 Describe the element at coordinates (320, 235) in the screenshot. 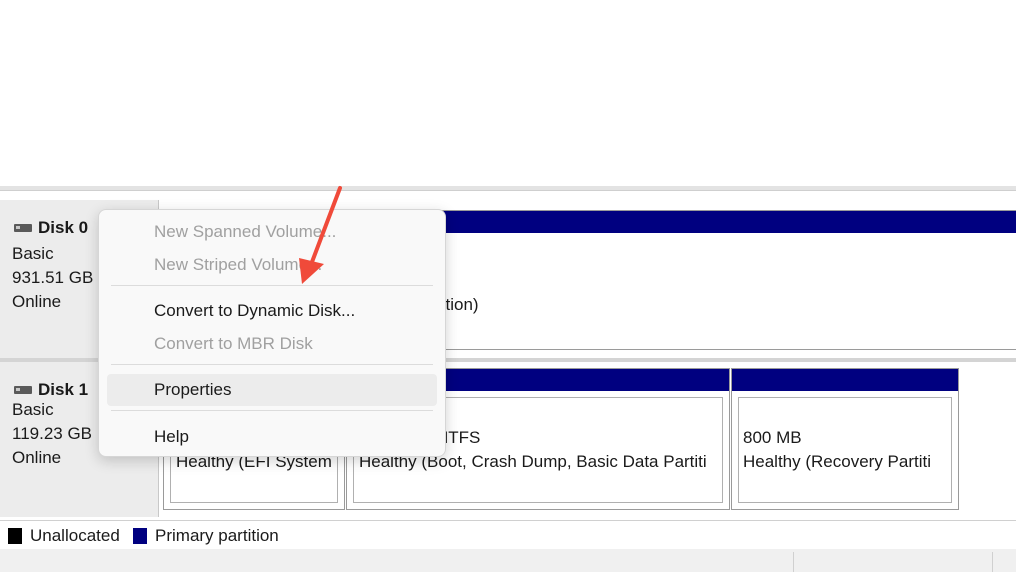

I see `annotation-arrow-icon` at that location.